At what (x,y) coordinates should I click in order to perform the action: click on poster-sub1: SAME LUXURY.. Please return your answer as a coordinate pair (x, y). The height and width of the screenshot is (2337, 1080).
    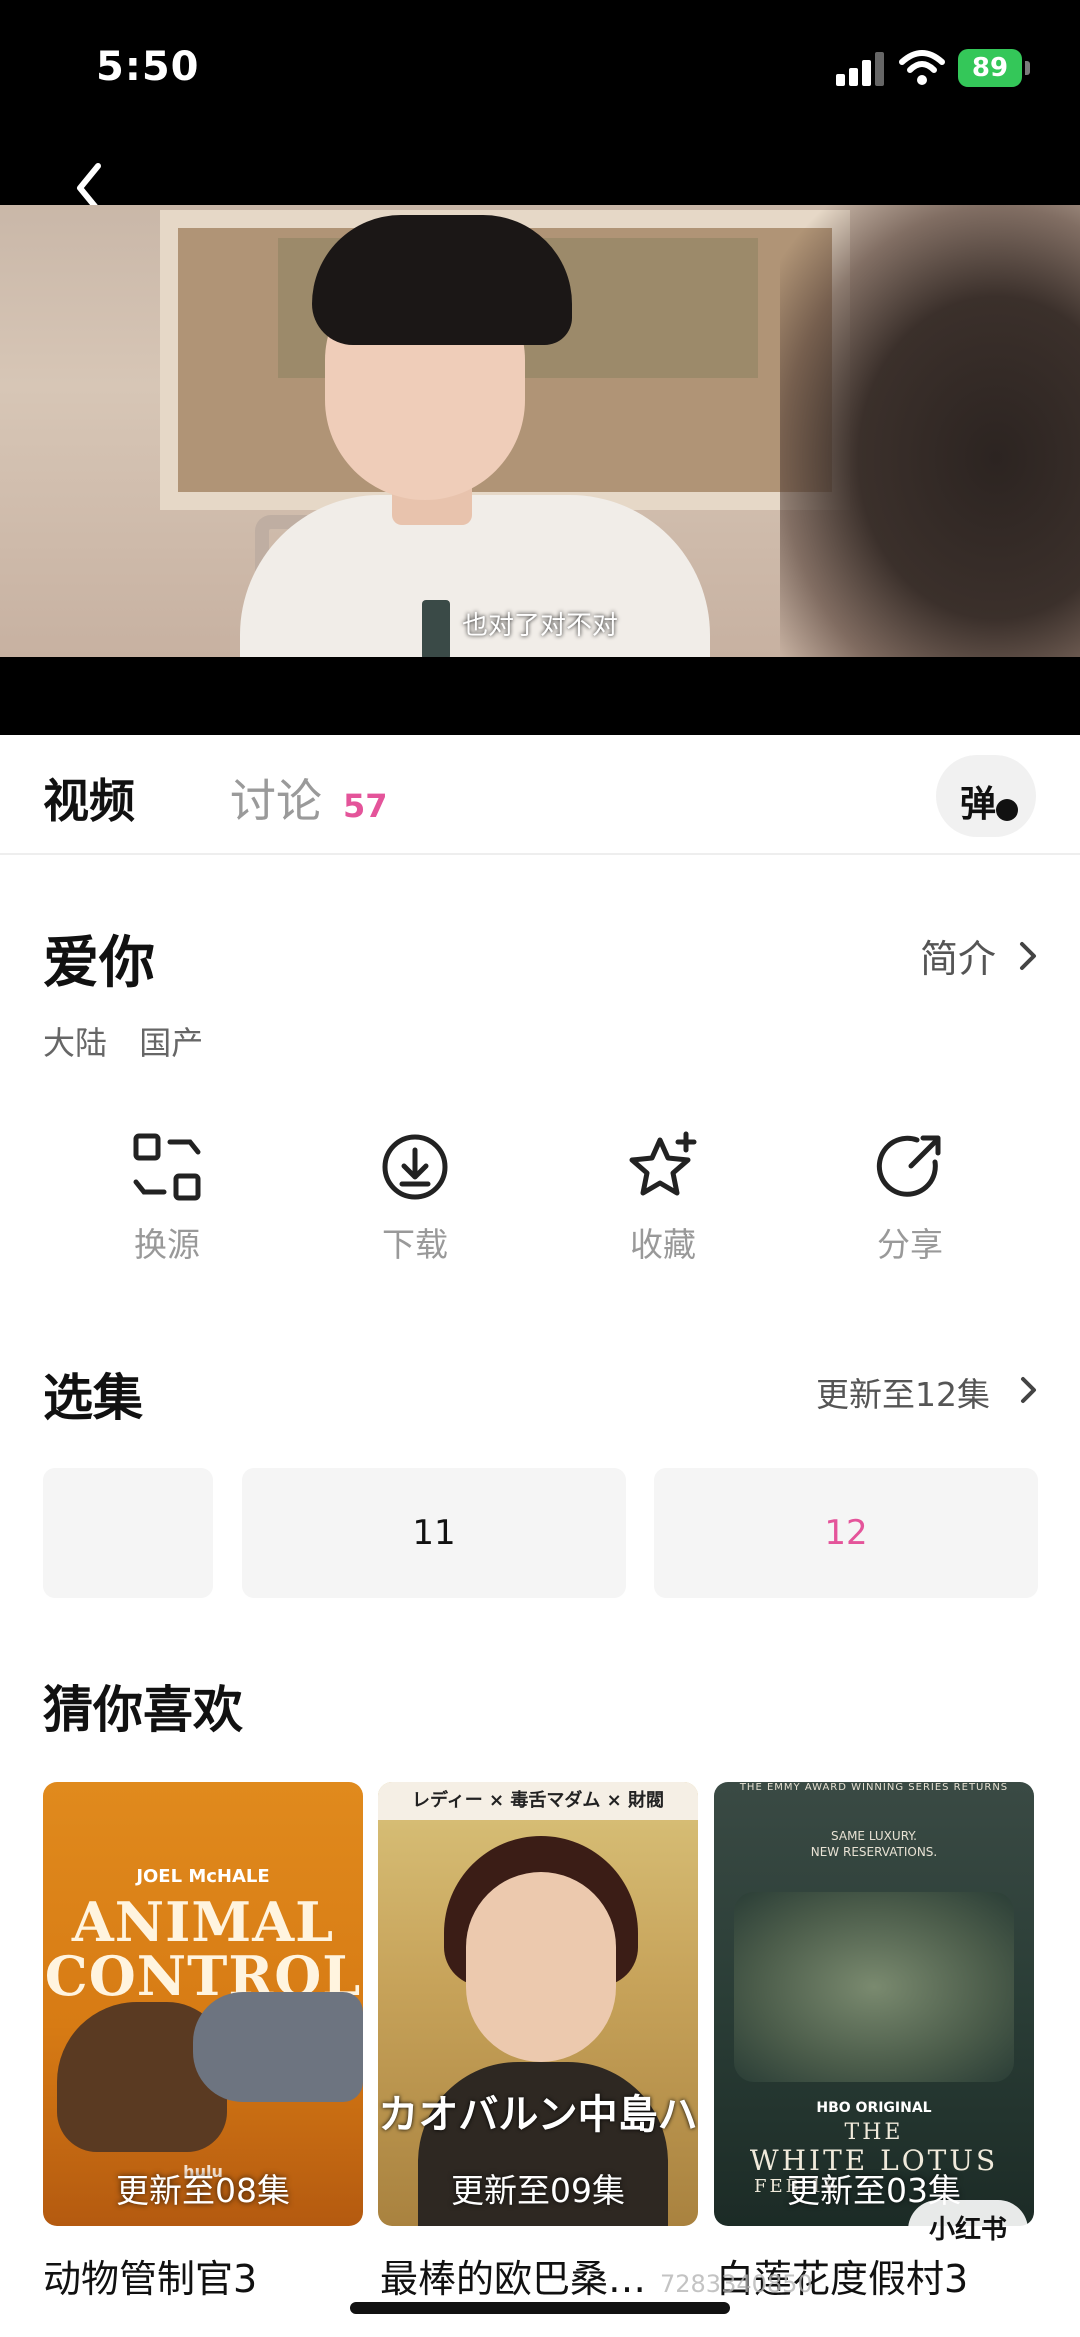
    Looking at the image, I should click on (874, 1836).